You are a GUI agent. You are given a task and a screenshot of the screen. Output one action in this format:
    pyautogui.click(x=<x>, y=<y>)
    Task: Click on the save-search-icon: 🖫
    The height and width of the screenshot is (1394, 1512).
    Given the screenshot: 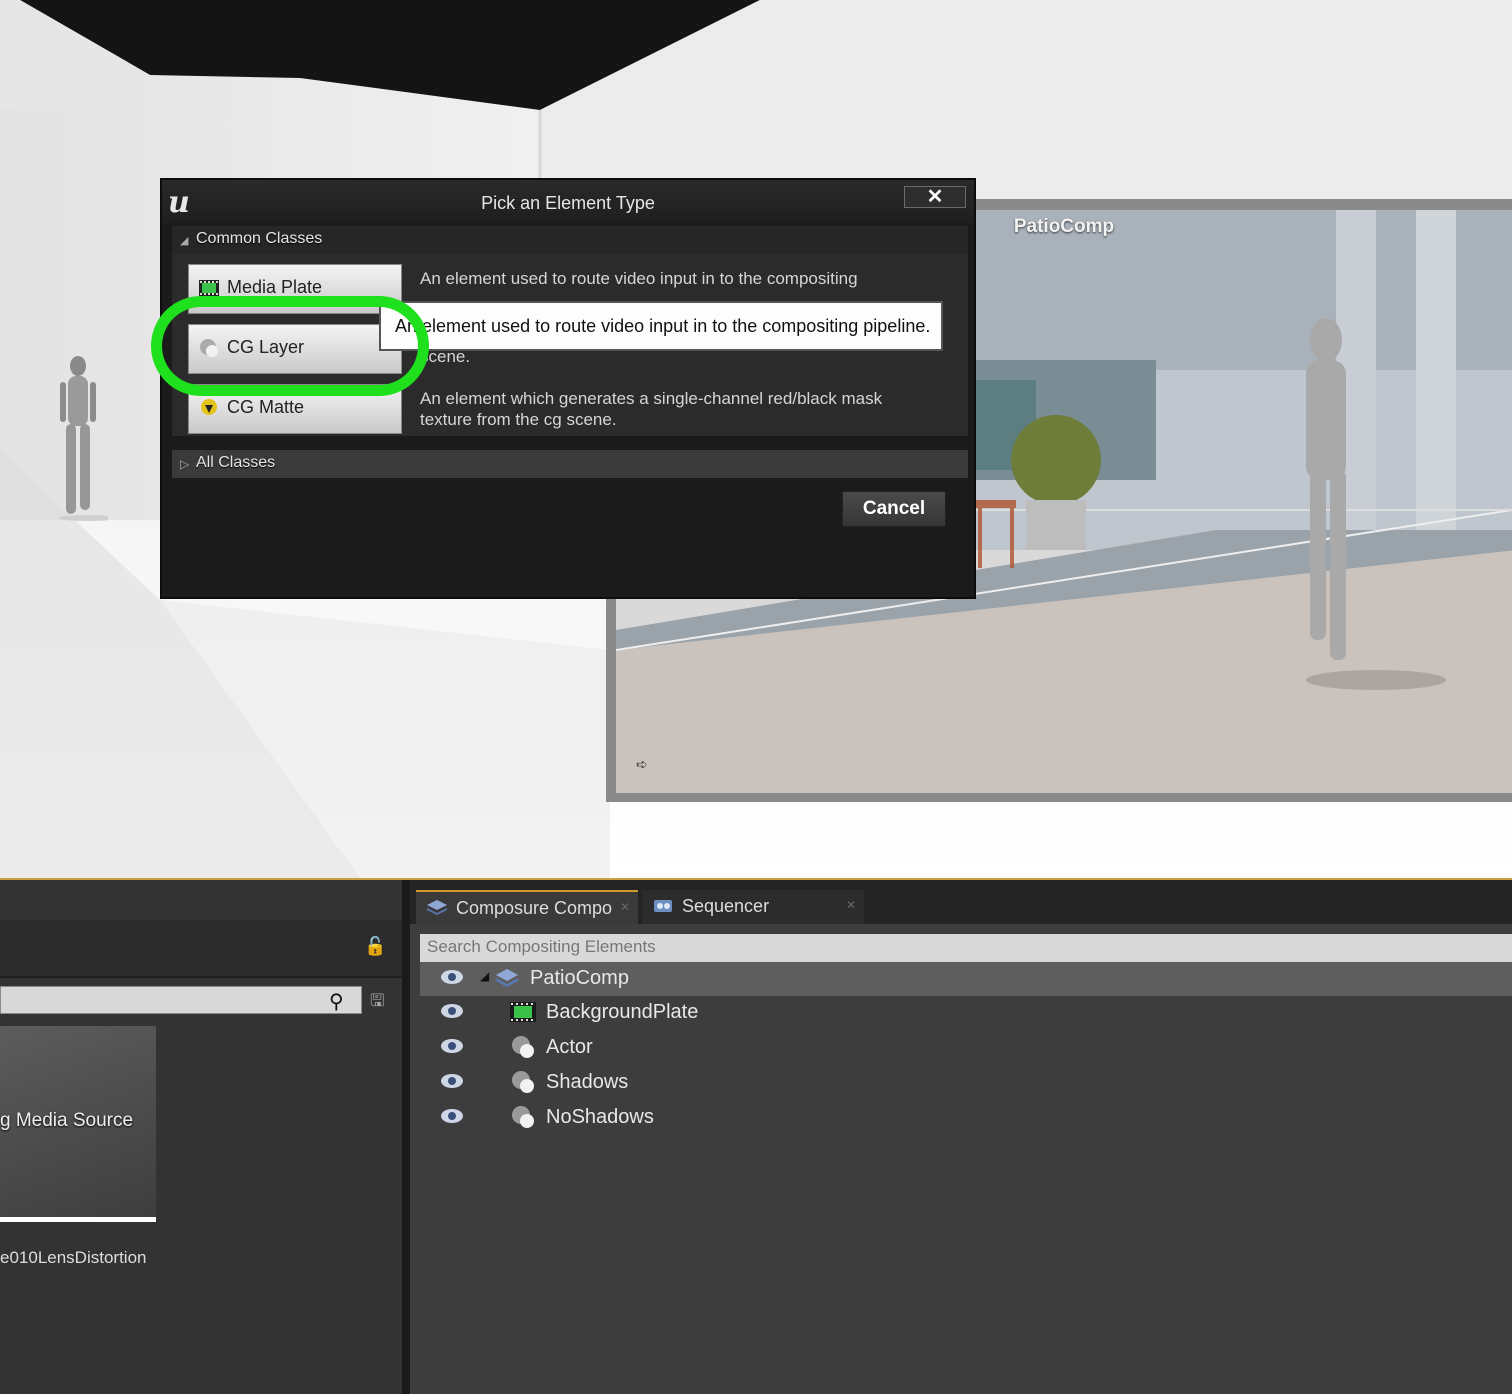 What is the action you would take?
    pyautogui.click(x=377, y=1002)
    